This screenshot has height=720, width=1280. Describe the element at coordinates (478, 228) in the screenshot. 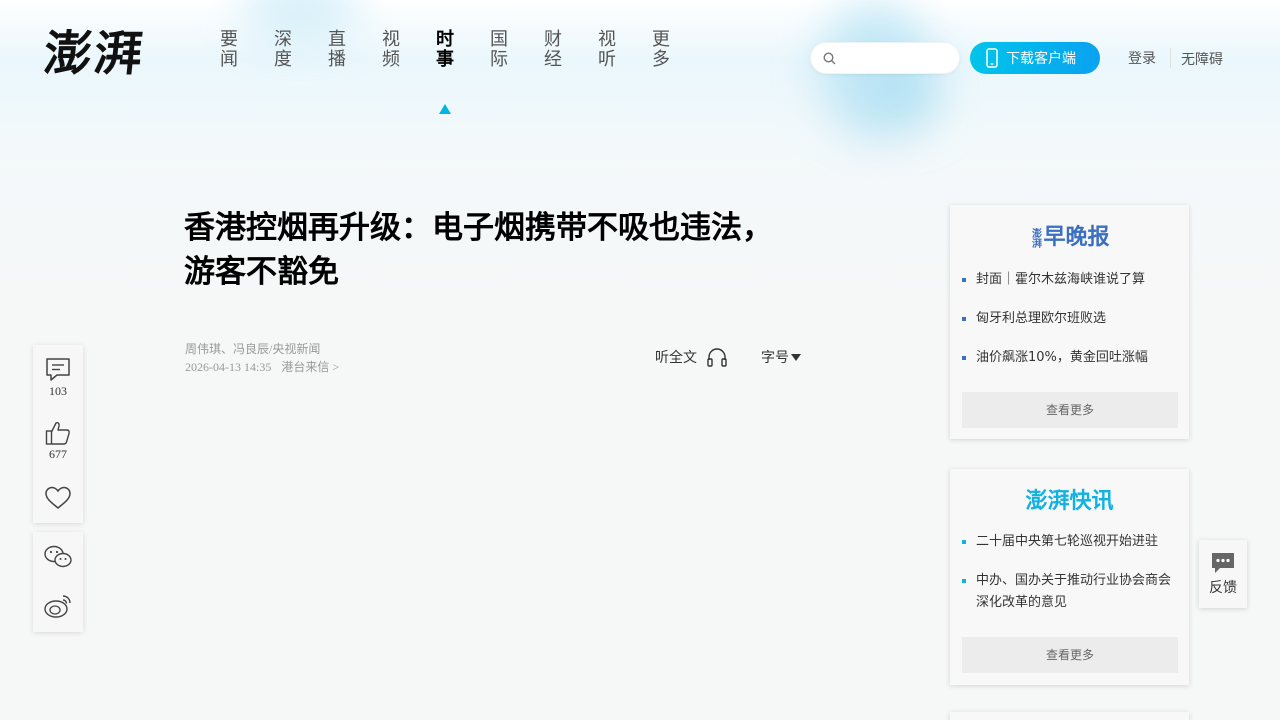

I see `article-title-line: 香港控烟再升级：电子烟携带不吸也违法，` at that location.